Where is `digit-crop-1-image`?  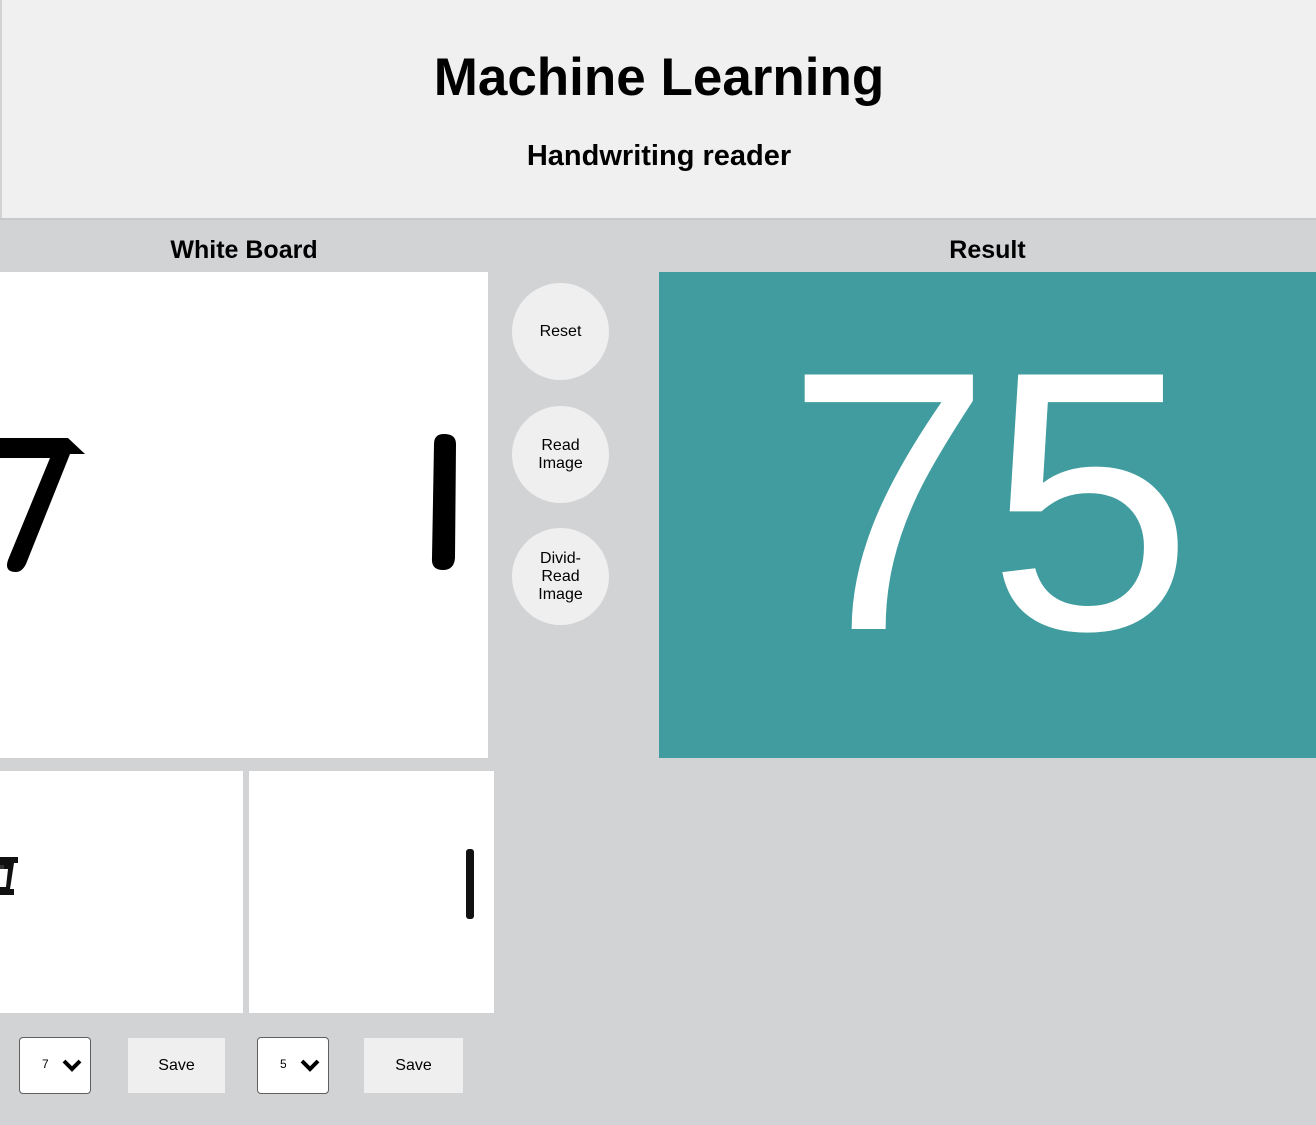 digit-crop-1-image is located at coordinates (9, 876).